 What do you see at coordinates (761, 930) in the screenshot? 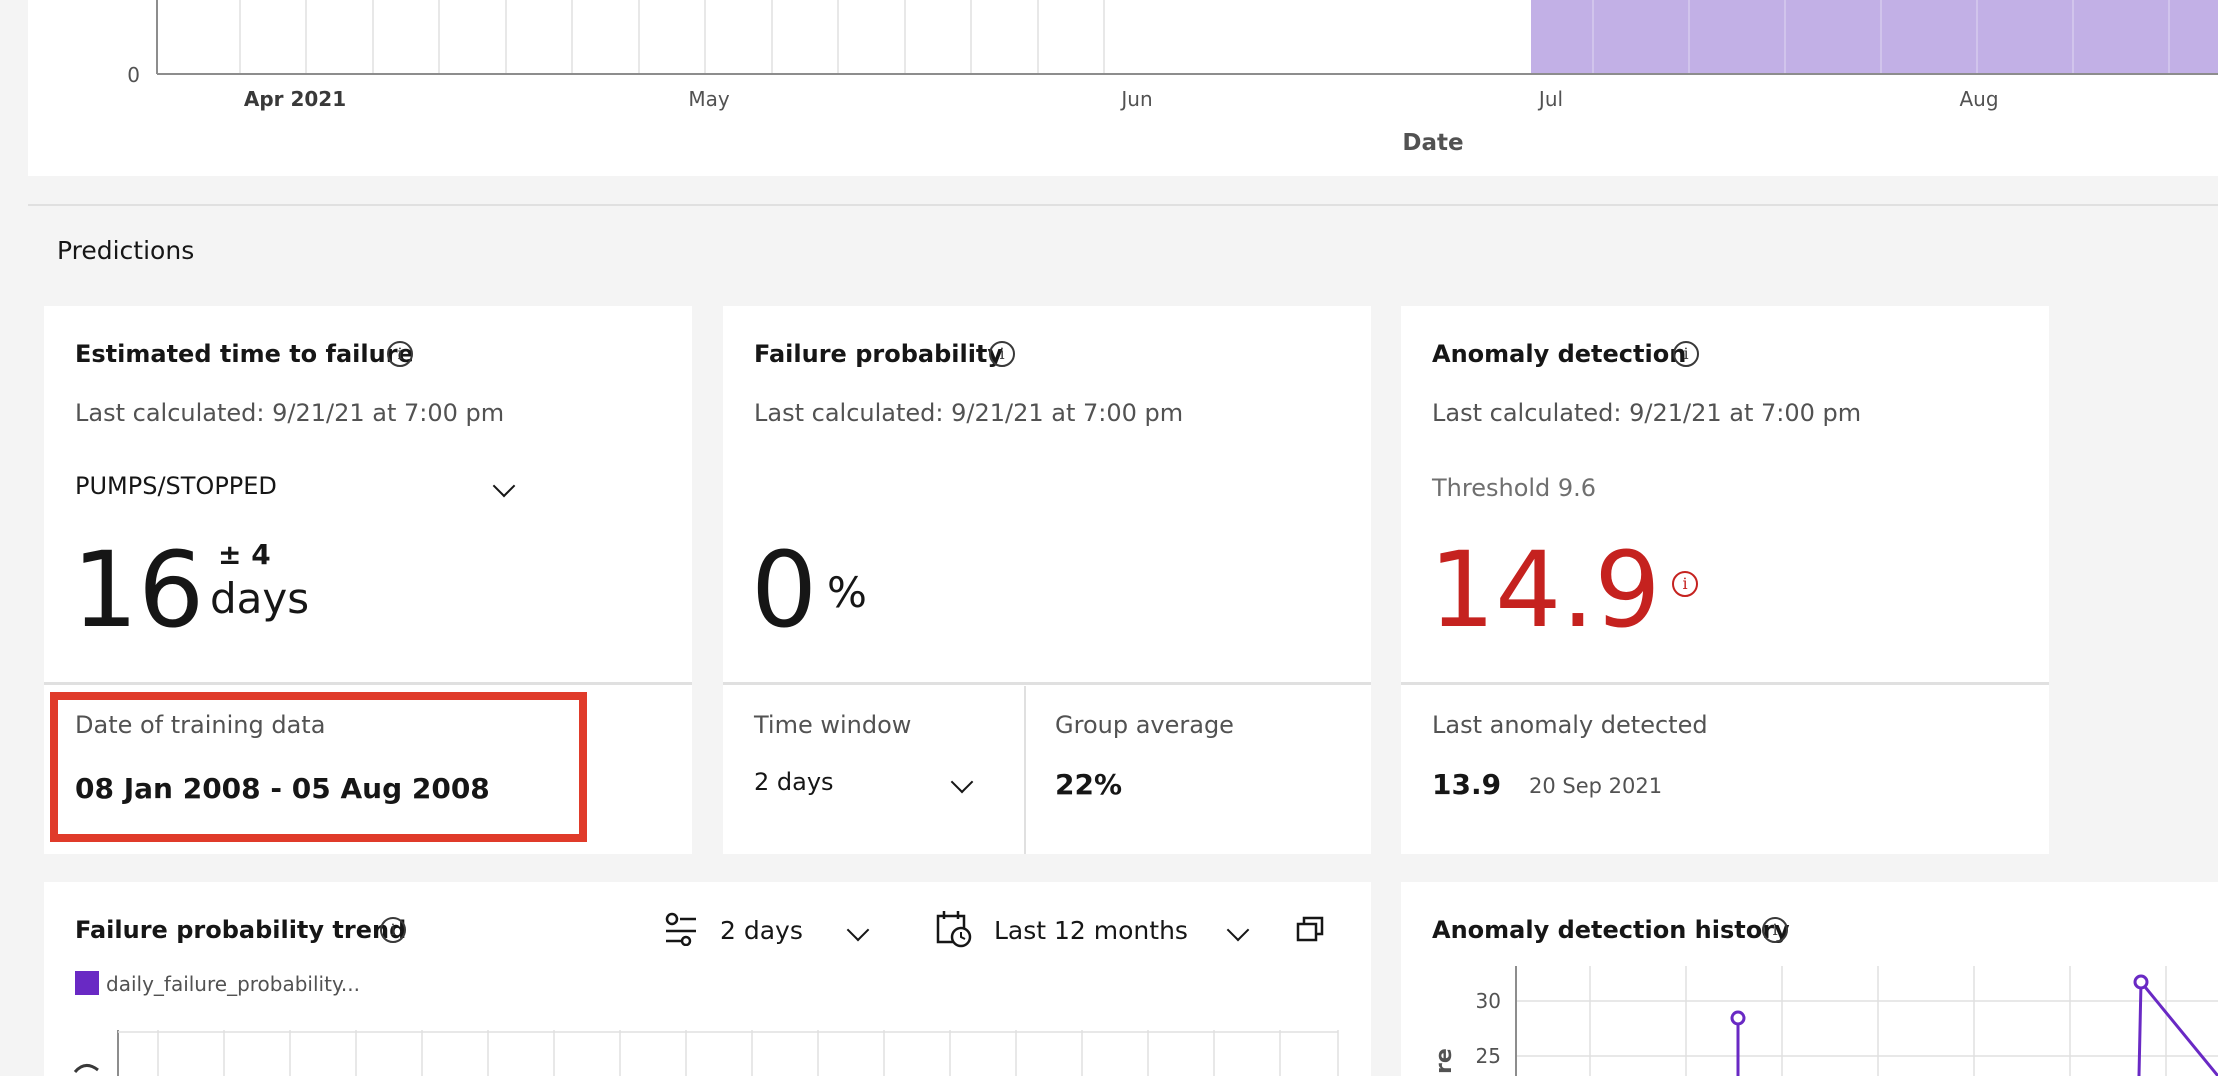
I see `trend-window-value: 2 days` at bounding box center [761, 930].